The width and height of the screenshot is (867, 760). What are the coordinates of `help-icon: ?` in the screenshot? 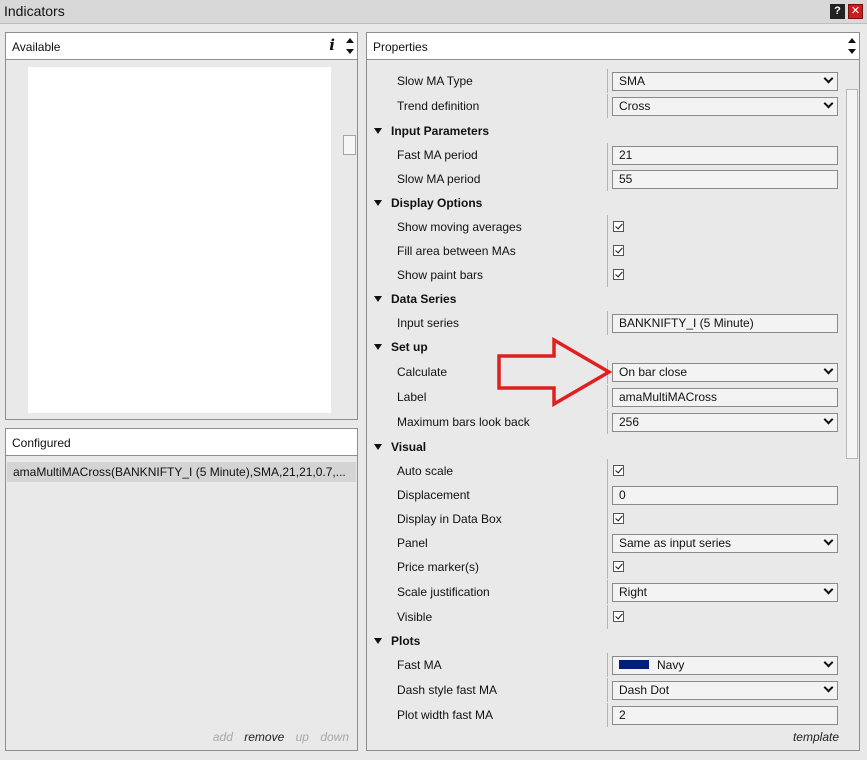 It's located at (837, 11).